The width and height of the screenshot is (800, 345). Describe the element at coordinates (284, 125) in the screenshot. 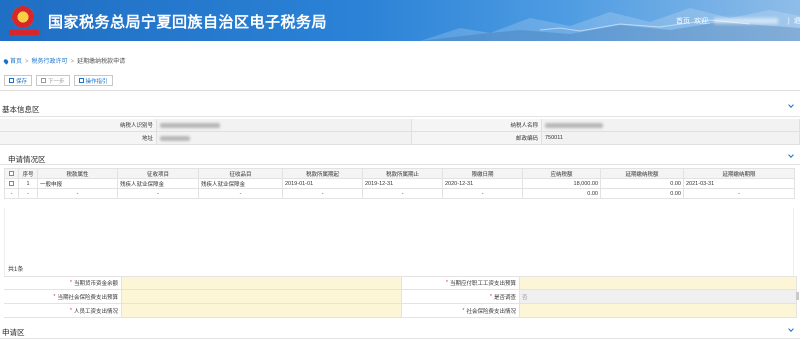

I see `taxpayer-id-value` at that location.